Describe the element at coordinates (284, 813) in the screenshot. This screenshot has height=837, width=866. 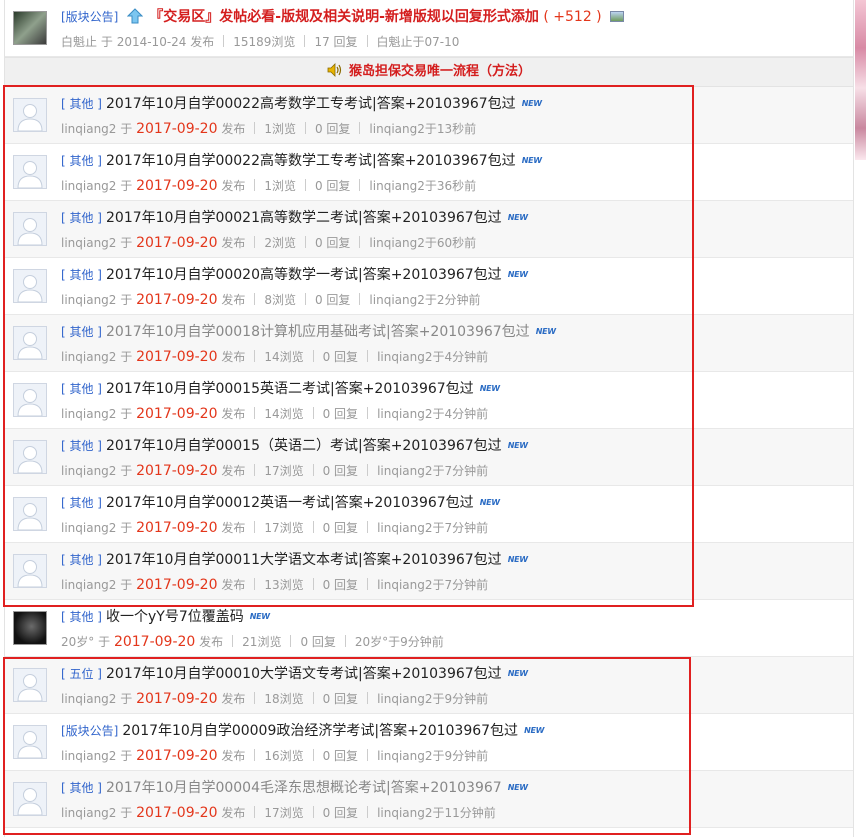
I see `thread-views: 17浏览` at that location.